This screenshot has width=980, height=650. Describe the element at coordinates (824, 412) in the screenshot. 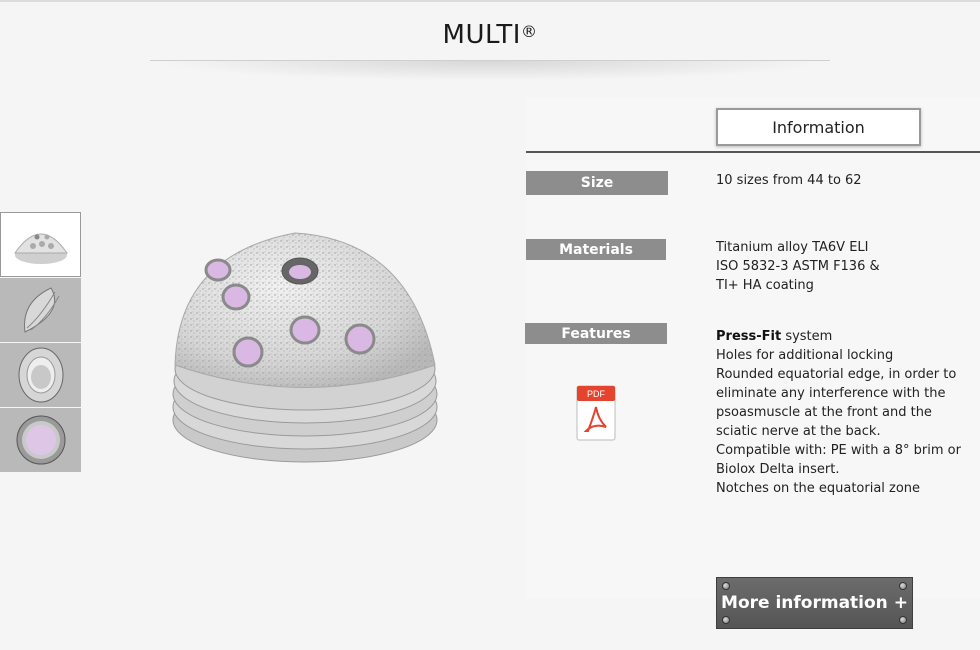

I see `features-line: psoasmuscle at the front and the` at that location.